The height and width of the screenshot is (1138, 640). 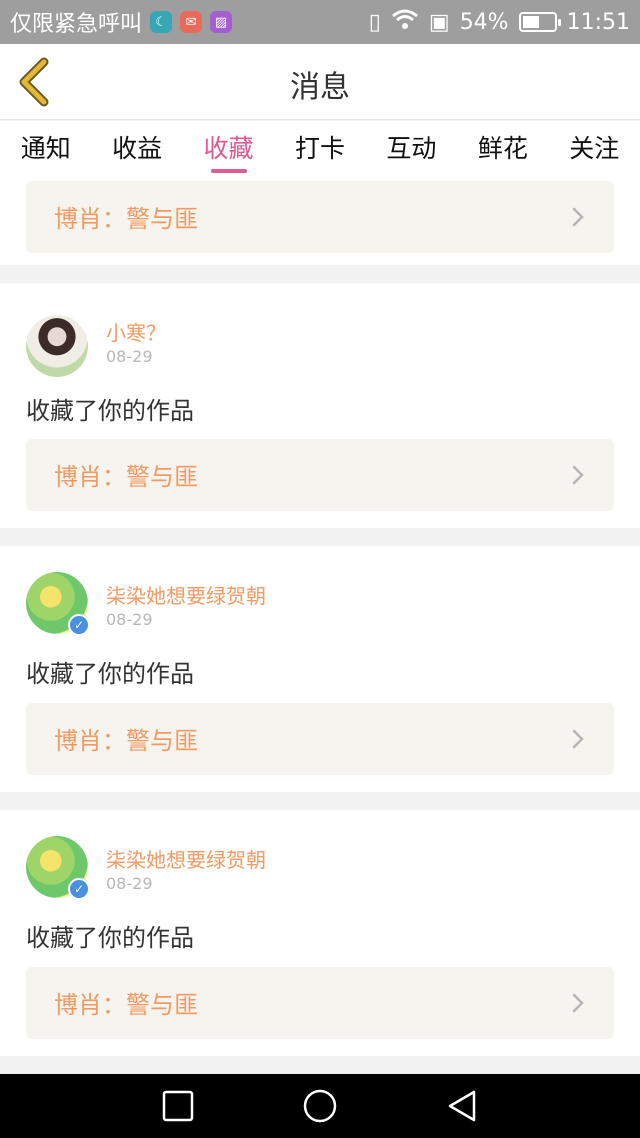 I want to click on battery-percent: 54%, so click(x=484, y=22).